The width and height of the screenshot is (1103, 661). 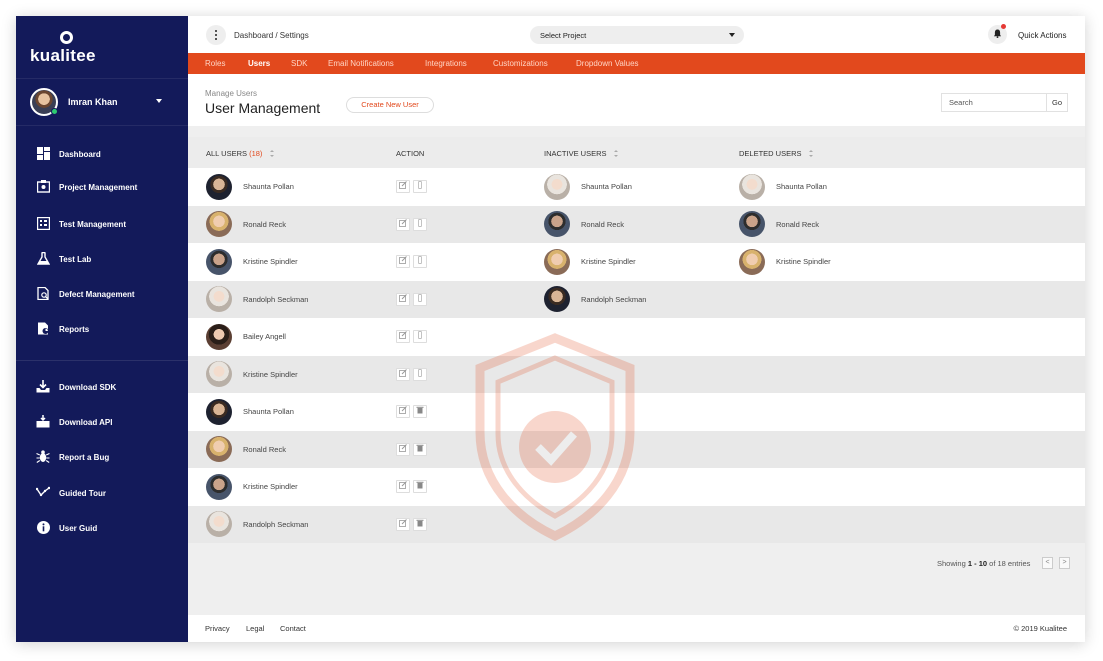 I want to click on project-select-value: Select Project, so click(x=563, y=35).